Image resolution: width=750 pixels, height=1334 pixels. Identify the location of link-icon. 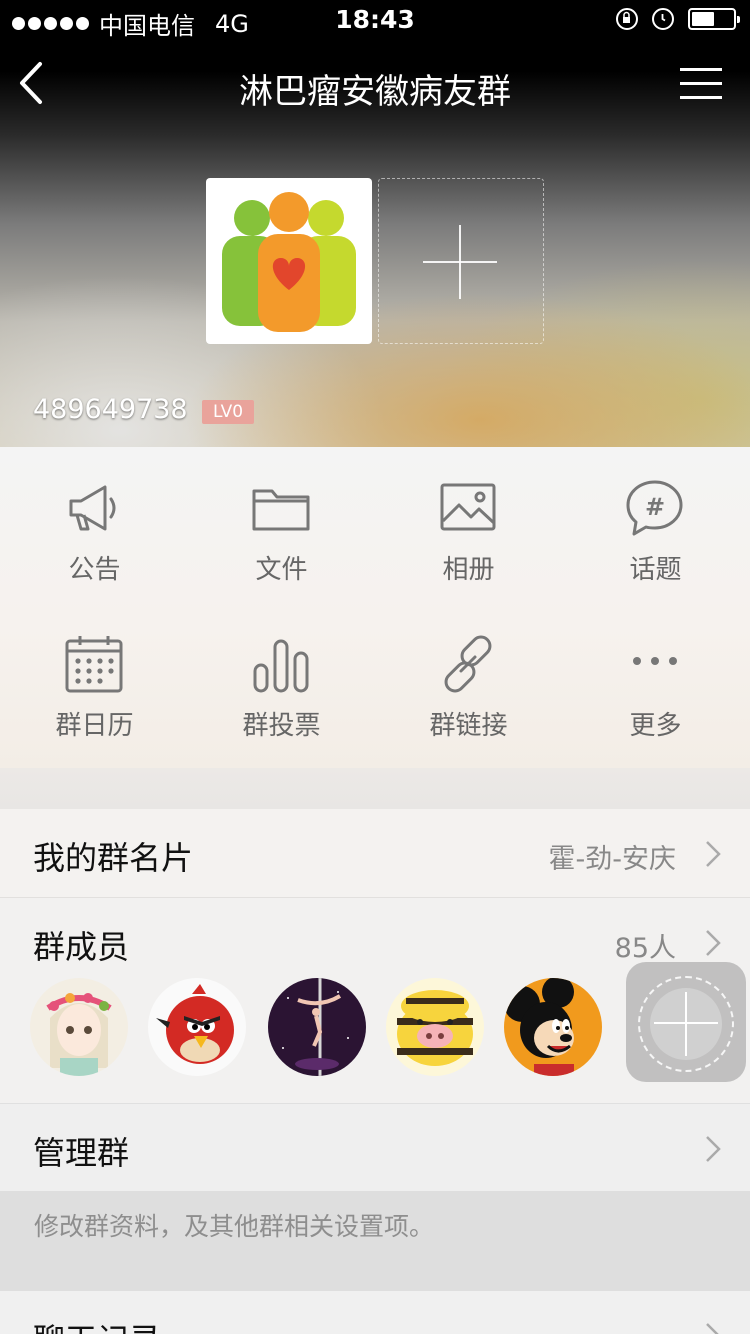
(468, 664).